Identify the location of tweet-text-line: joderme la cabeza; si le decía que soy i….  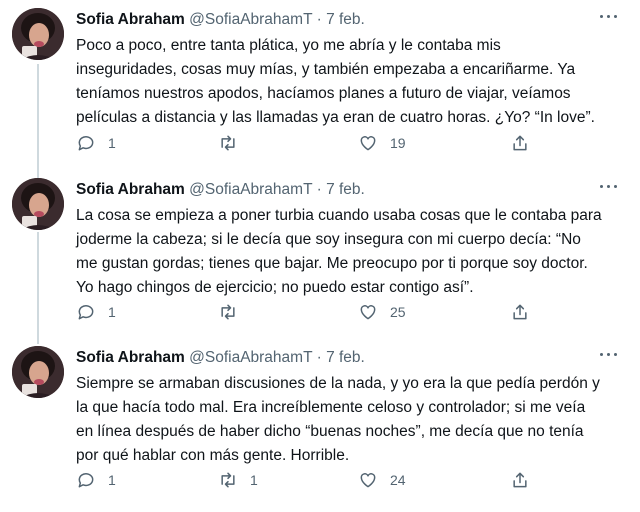
(328, 239).